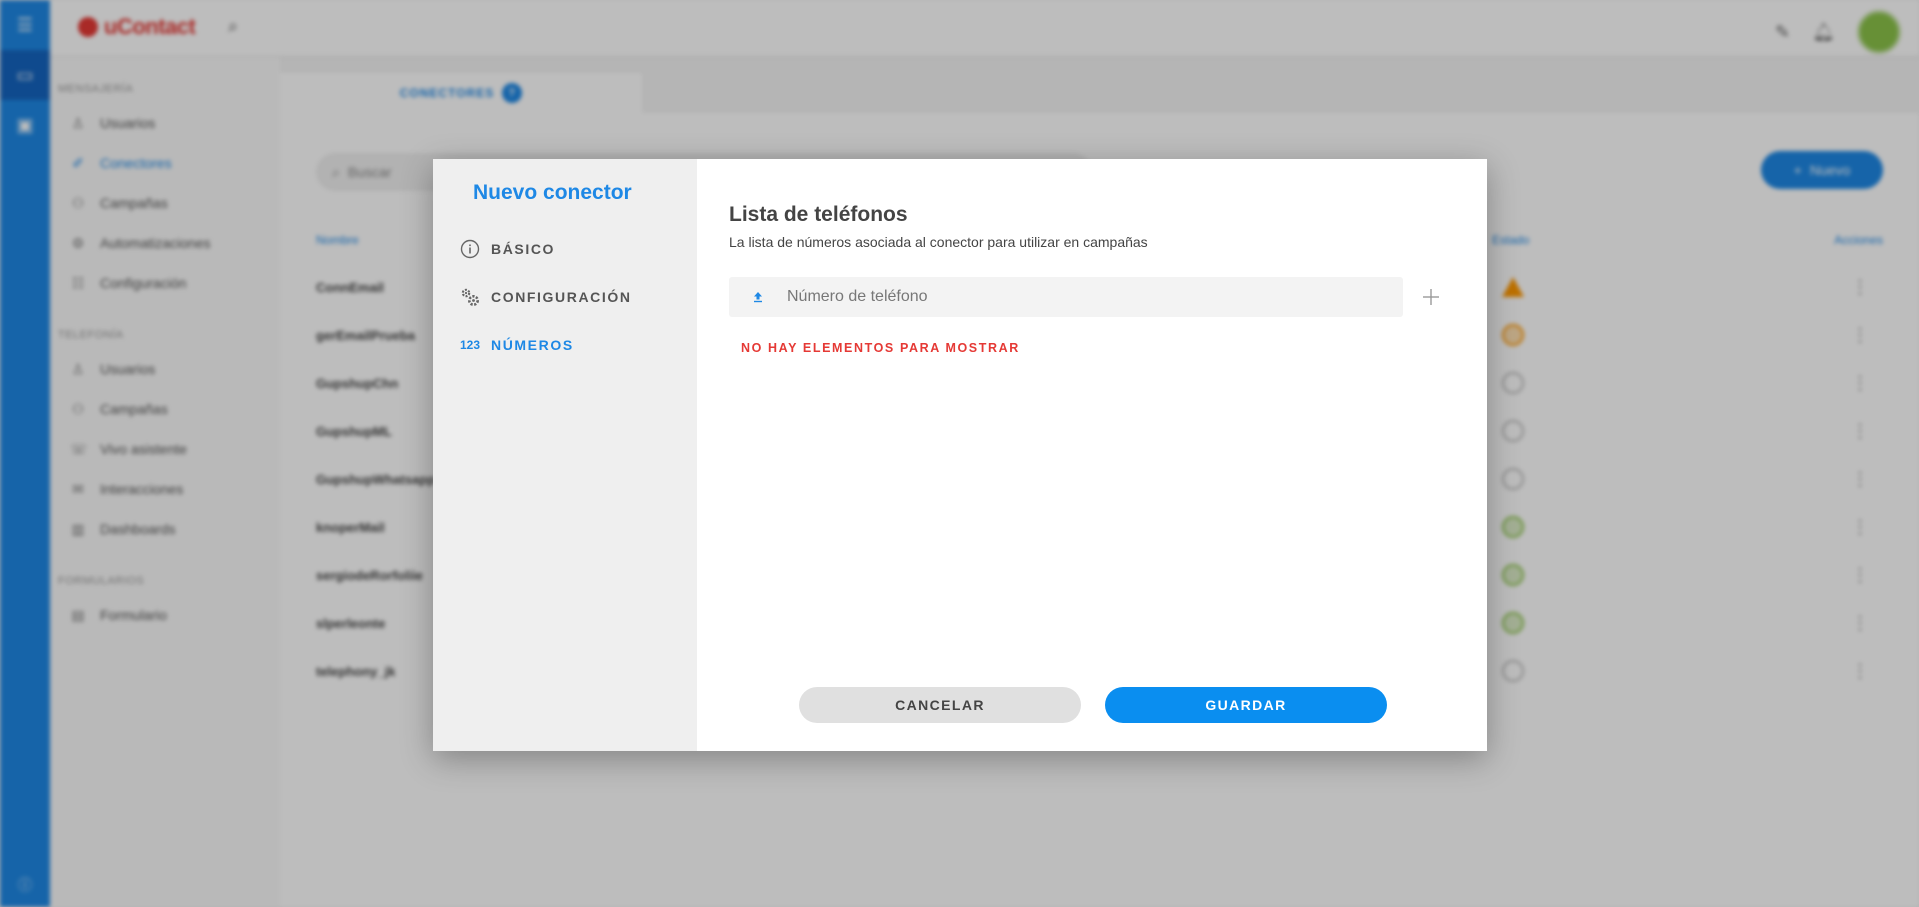 This screenshot has width=1919, height=907. What do you see at coordinates (470, 297) in the screenshot?
I see `gears-icon` at bounding box center [470, 297].